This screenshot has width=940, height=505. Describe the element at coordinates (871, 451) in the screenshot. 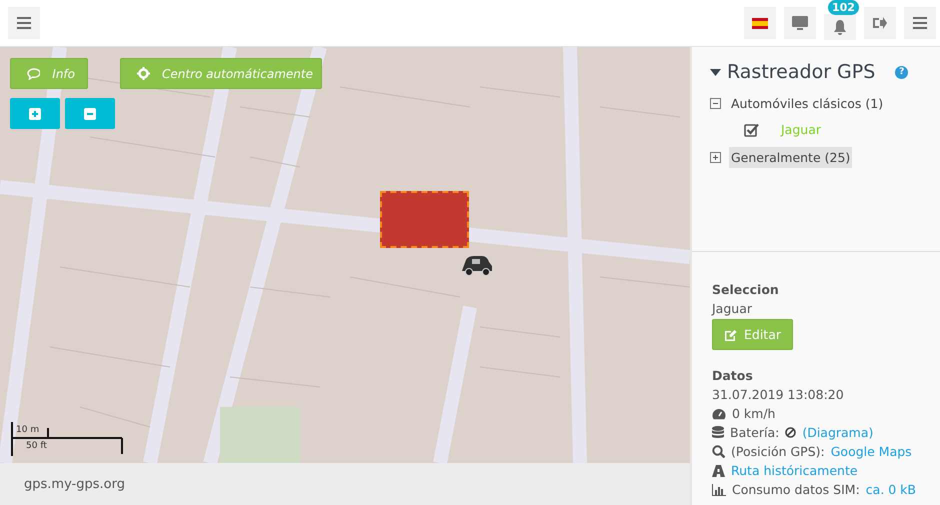

I see `data-link: Google Maps` at that location.